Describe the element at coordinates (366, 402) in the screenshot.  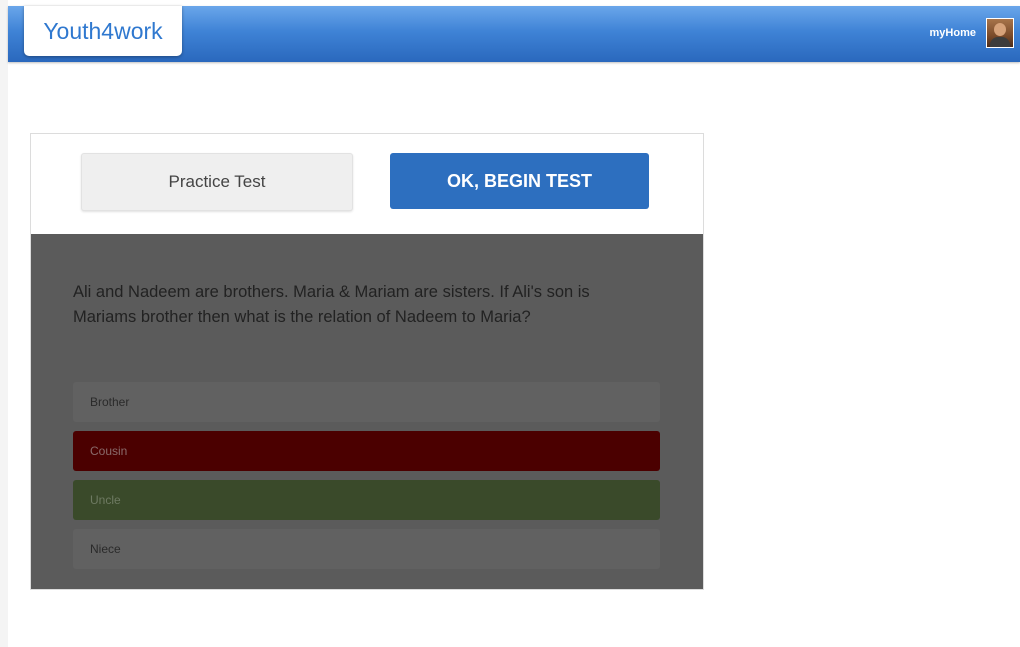
I see `answer-option-brother: Brother` at that location.